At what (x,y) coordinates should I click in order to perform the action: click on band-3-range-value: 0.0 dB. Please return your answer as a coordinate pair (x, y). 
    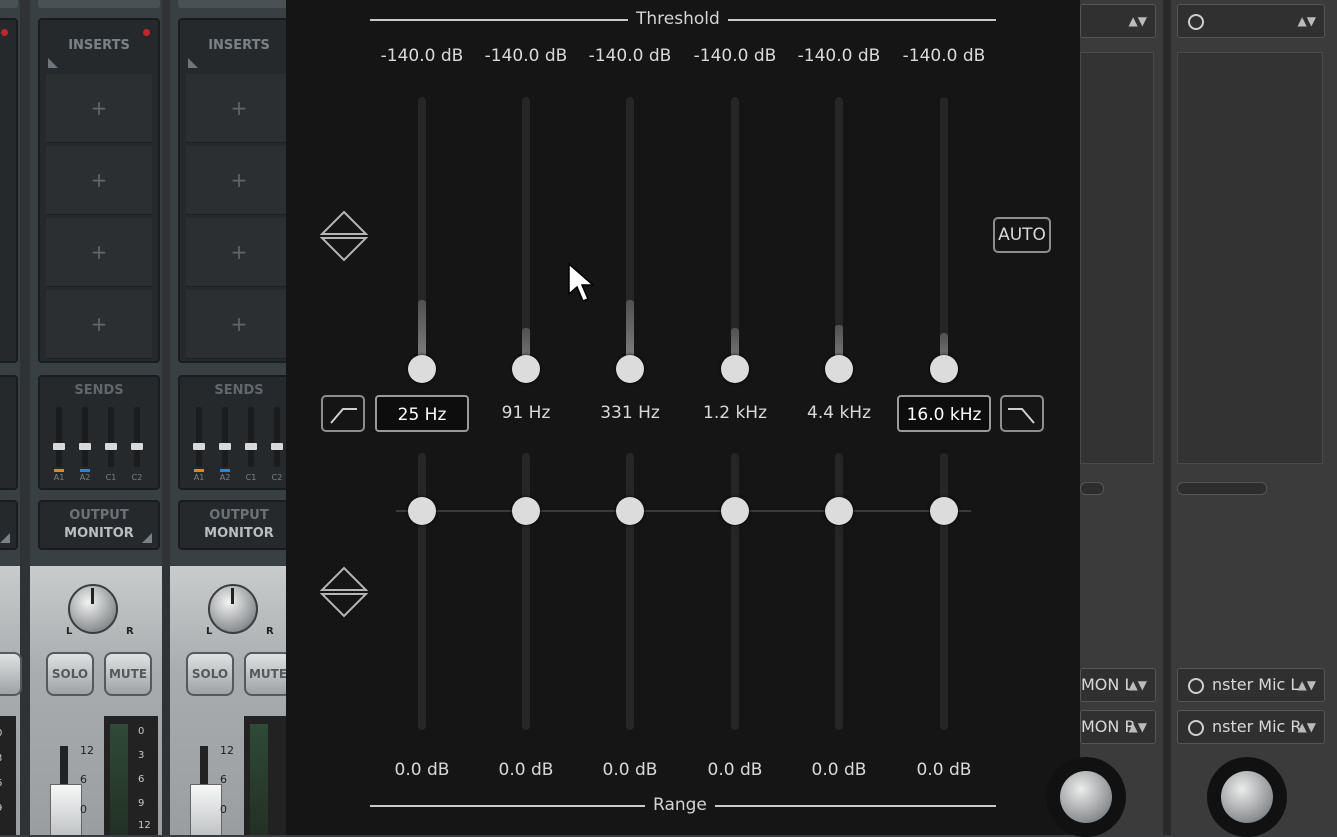
    Looking at the image, I should click on (630, 770).